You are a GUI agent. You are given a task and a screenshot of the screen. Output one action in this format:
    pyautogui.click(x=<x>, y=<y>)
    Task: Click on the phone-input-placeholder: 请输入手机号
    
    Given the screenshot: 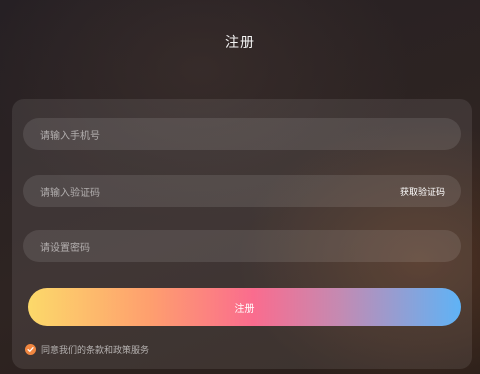 What is the action you would take?
    pyautogui.click(x=70, y=136)
    